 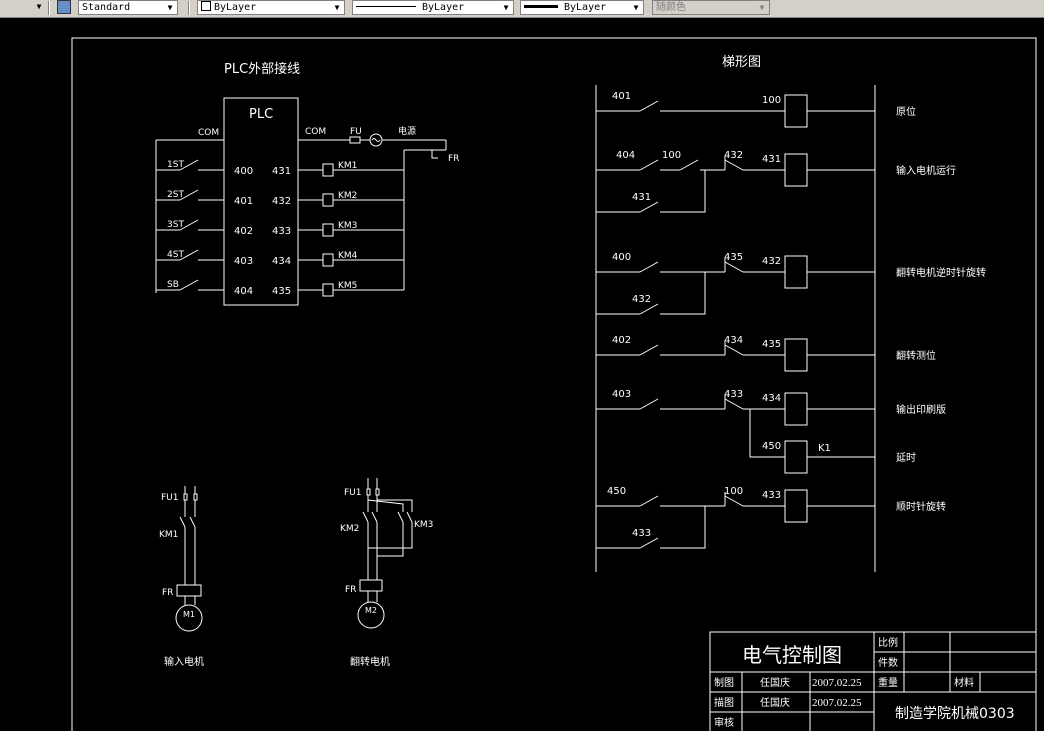 What do you see at coordinates (350, 590) in the screenshot?
I see `motor2-fr-label: FR` at bounding box center [350, 590].